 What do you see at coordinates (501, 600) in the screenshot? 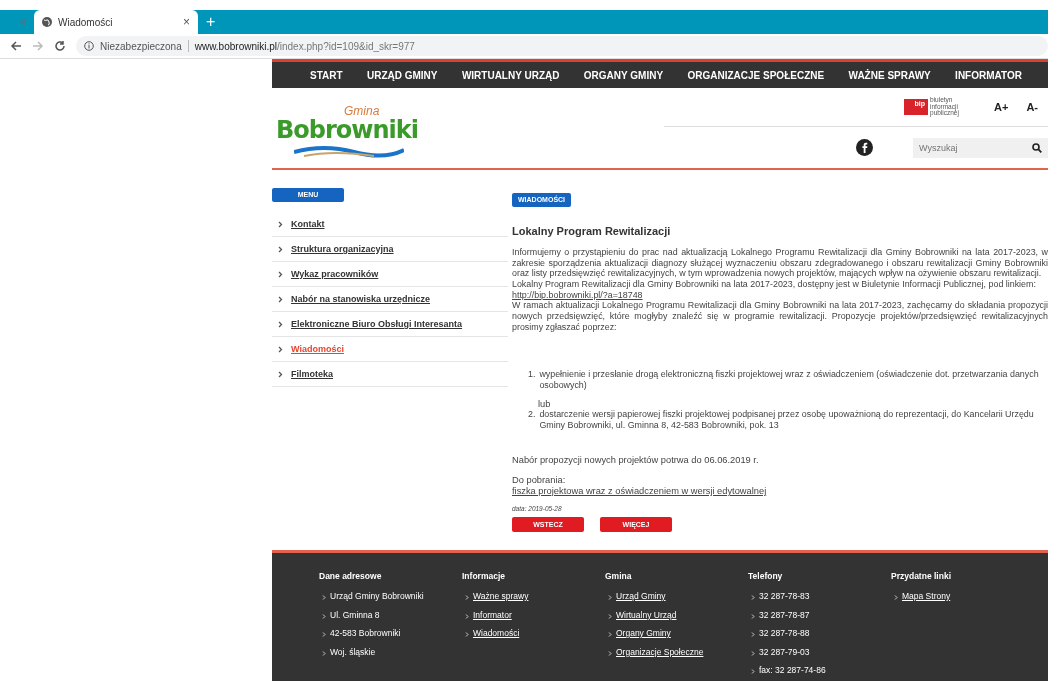
I see `footer-link: Ważne sprawy` at bounding box center [501, 600].